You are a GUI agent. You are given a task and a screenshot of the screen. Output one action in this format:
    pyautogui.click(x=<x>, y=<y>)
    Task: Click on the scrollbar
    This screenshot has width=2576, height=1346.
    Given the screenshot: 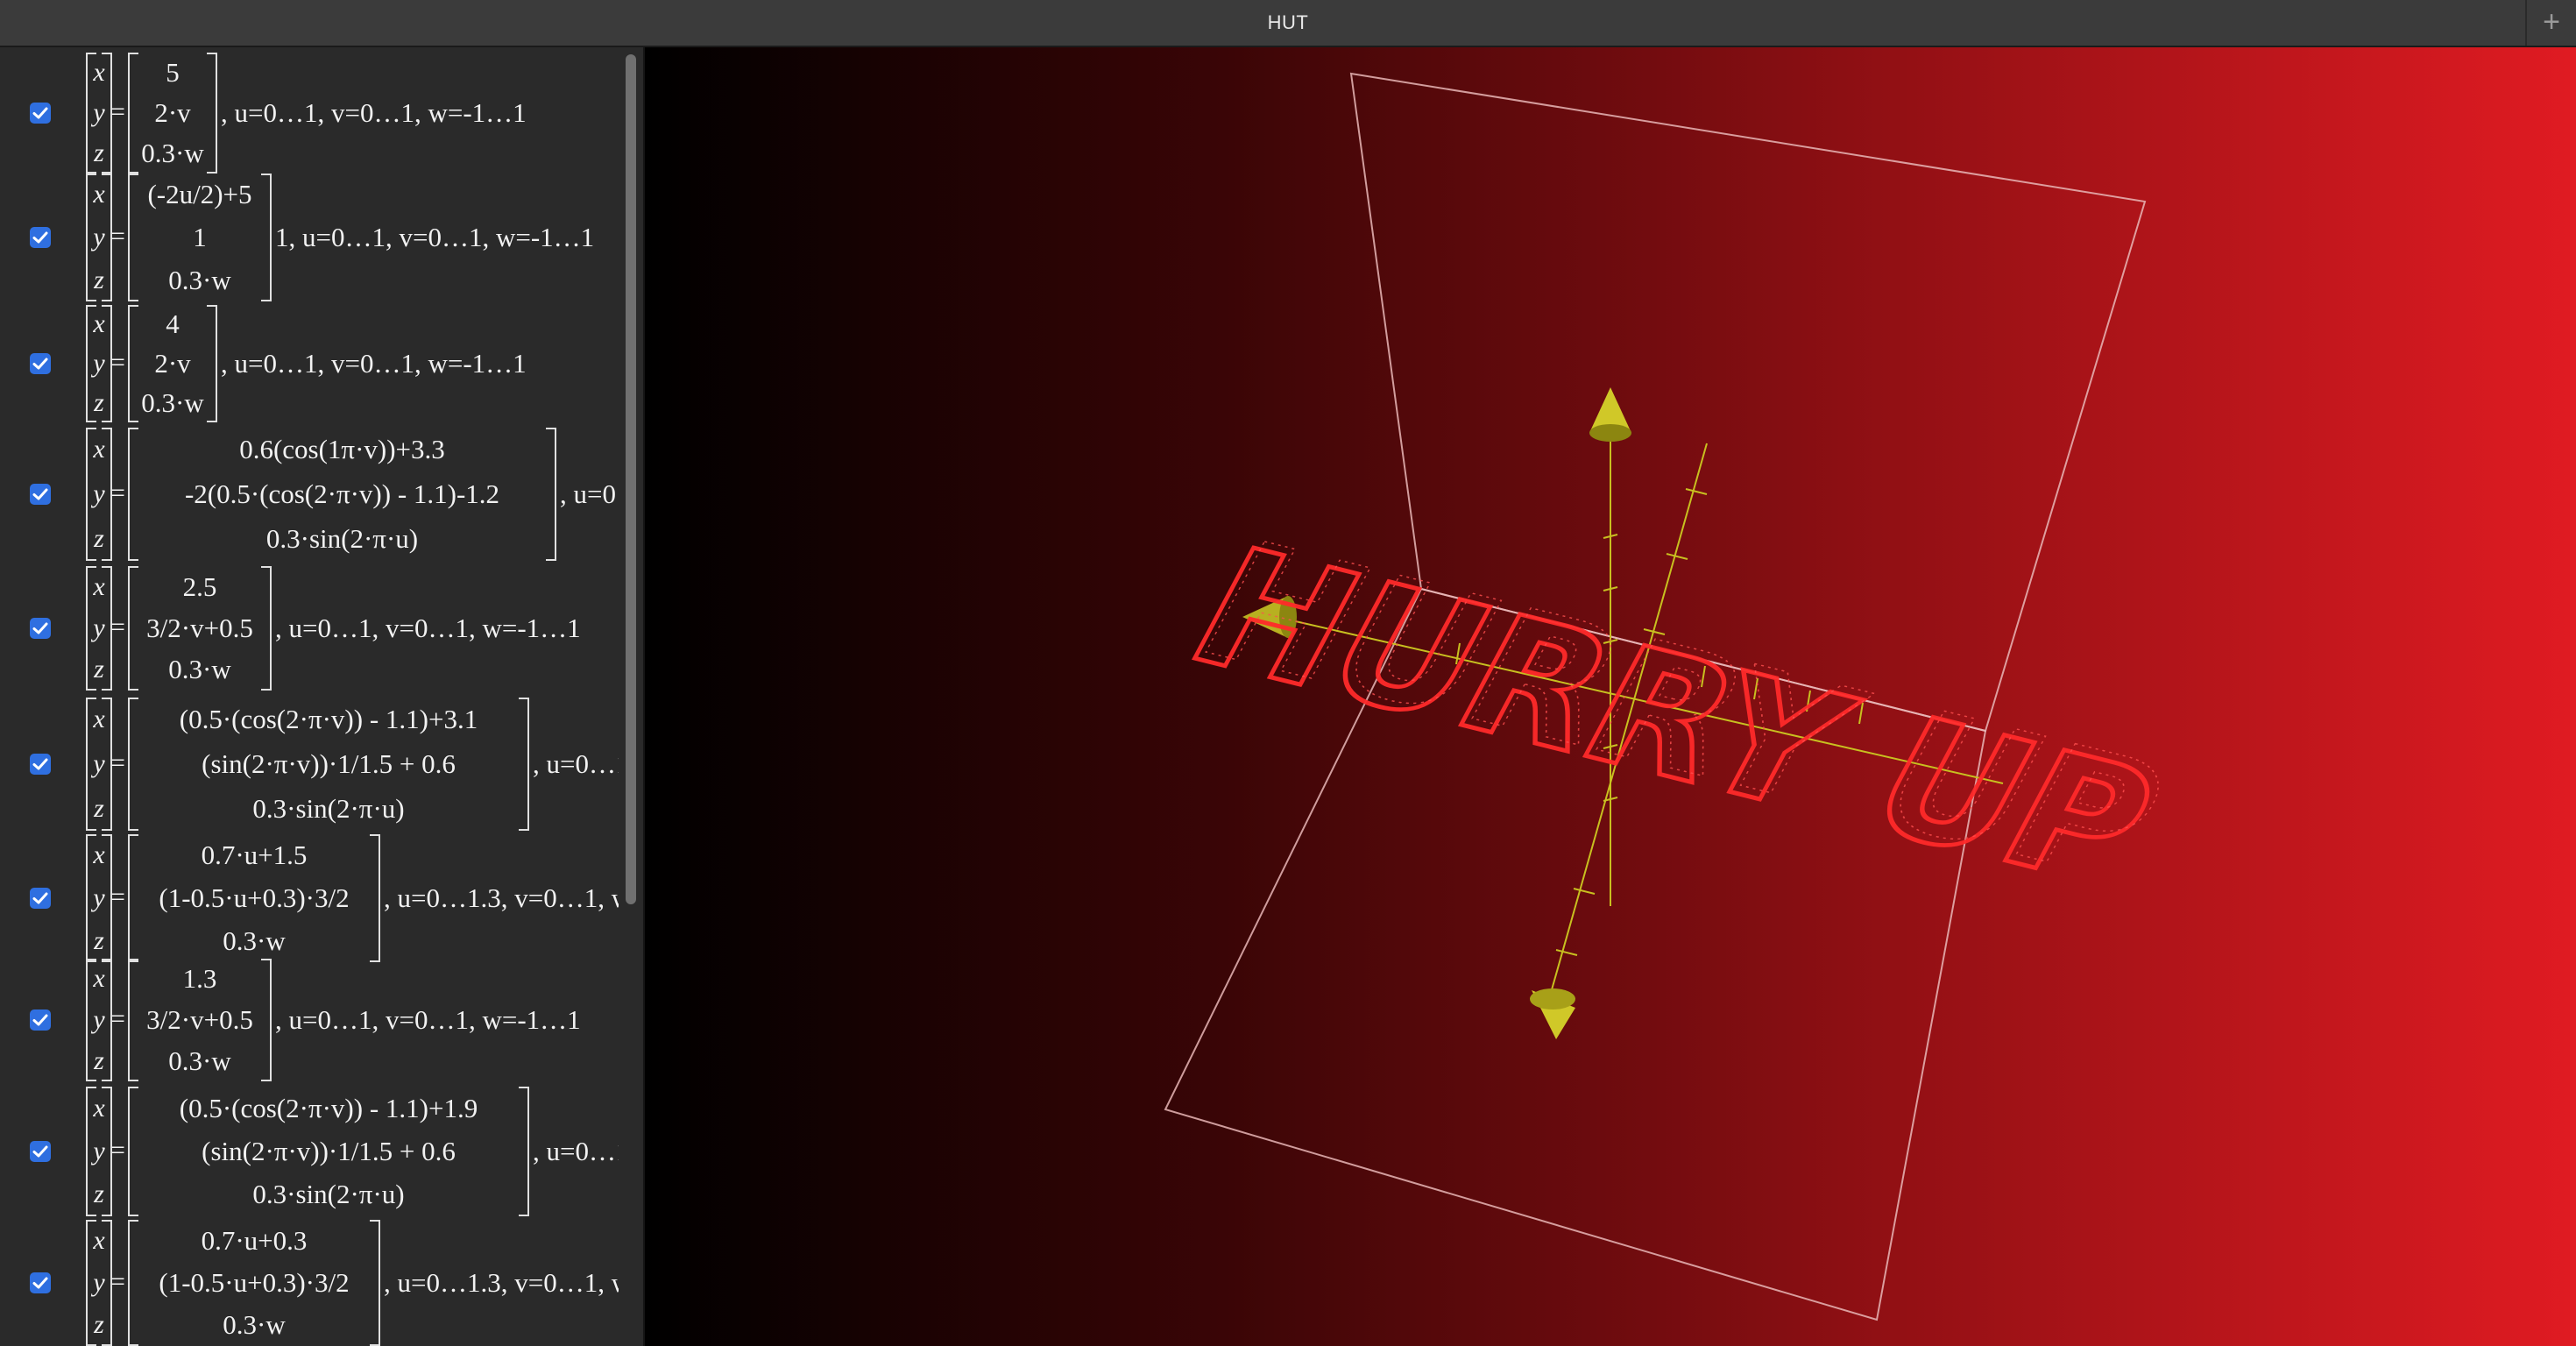 What is the action you would take?
    pyautogui.click(x=631, y=696)
    